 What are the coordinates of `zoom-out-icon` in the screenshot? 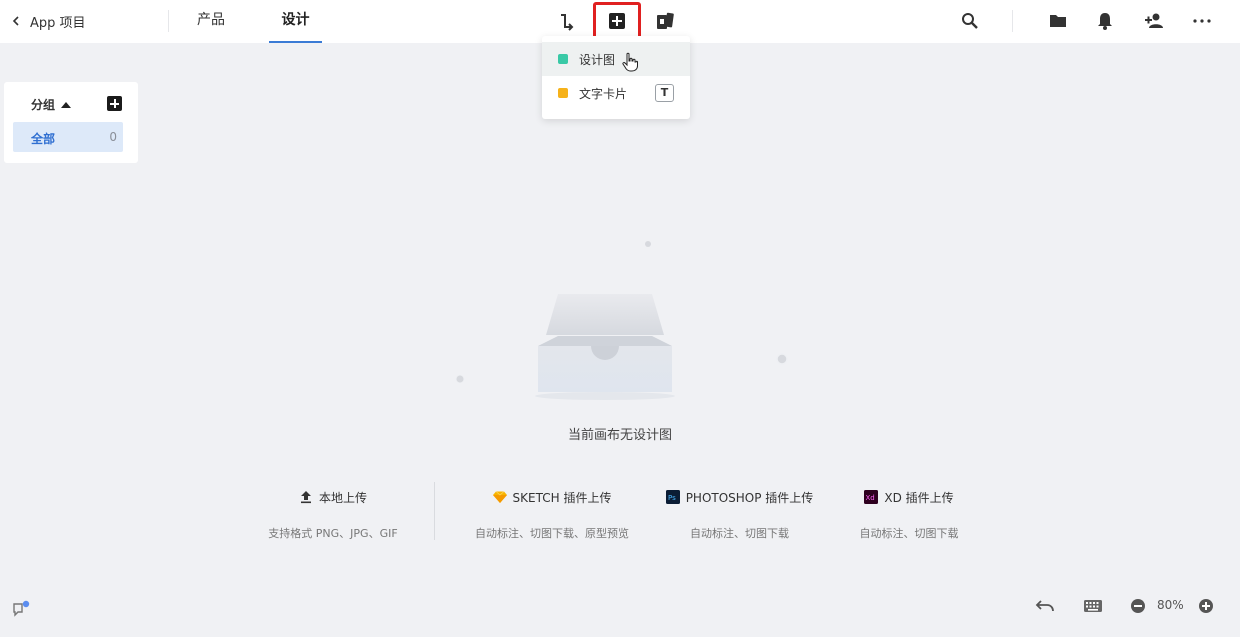 It's located at (1139, 606).